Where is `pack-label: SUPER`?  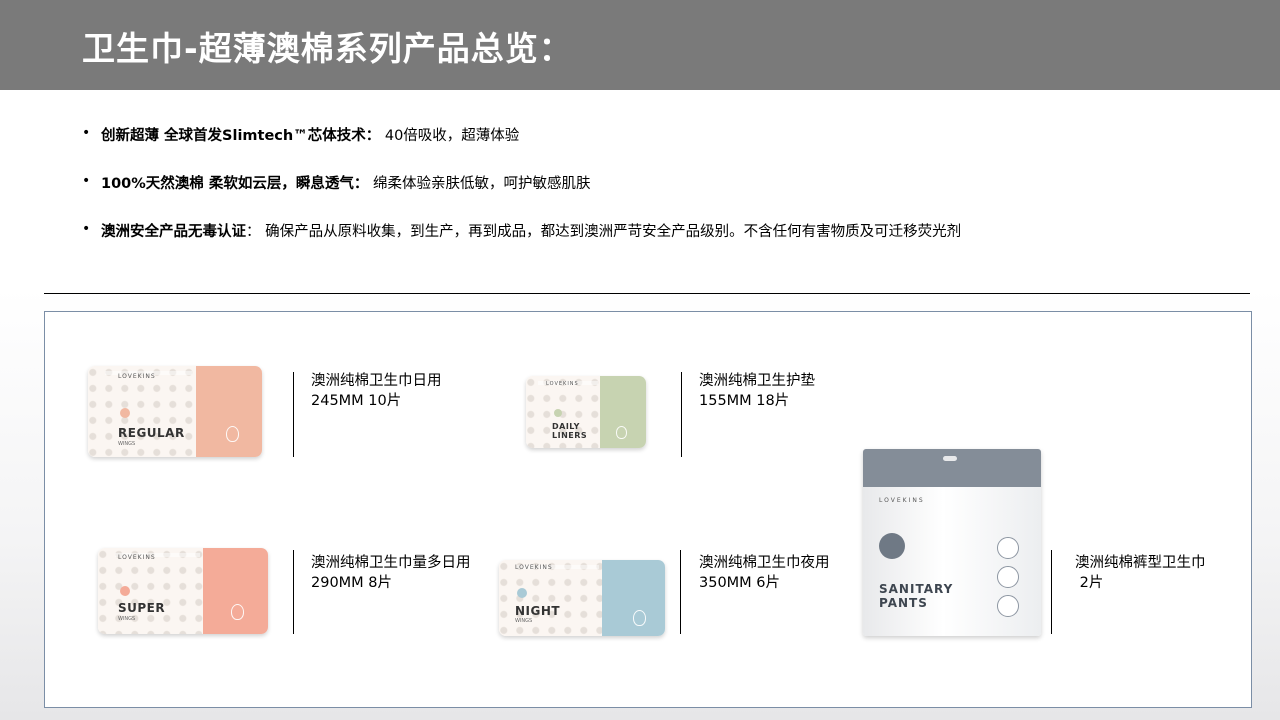 pack-label: SUPER is located at coordinates (142, 608).